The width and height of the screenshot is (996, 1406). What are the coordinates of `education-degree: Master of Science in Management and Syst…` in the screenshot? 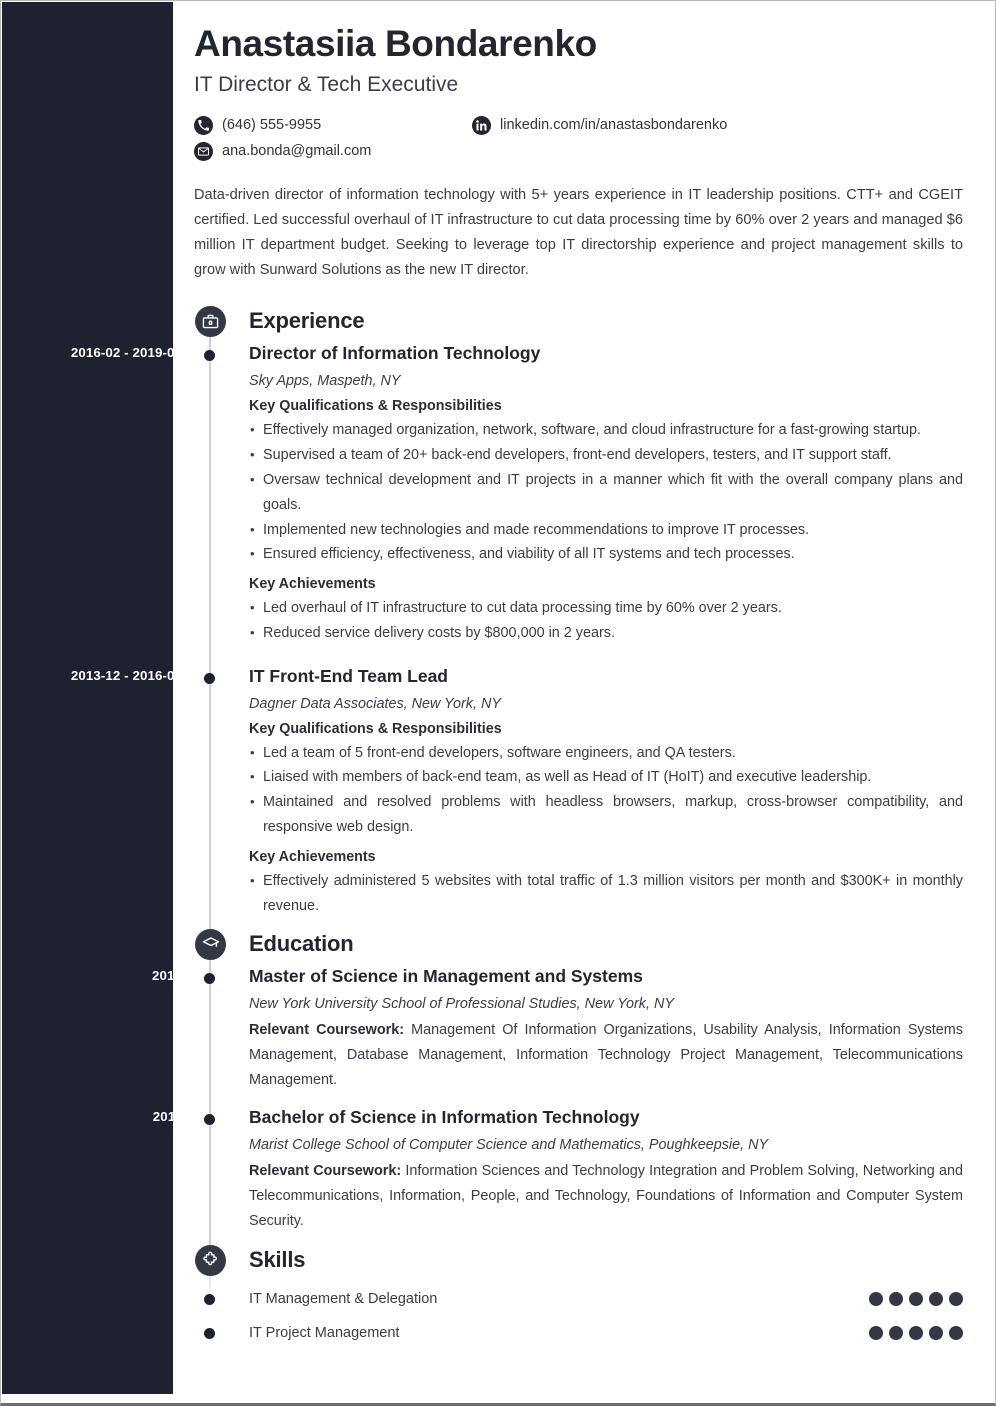 It's located at (446, 976).